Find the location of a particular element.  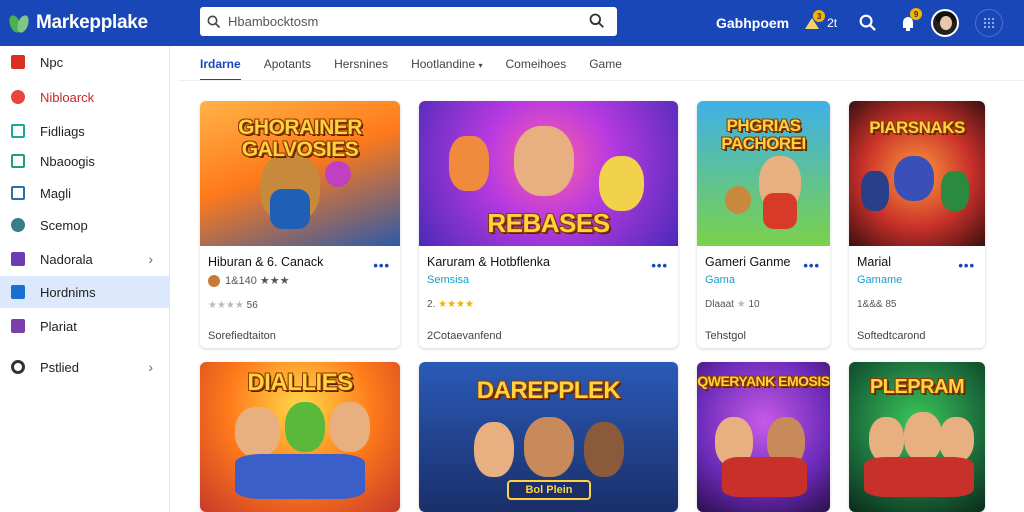

header-actions: Gabhpoem 3 2t 9 is located at coordinates (860, 23).